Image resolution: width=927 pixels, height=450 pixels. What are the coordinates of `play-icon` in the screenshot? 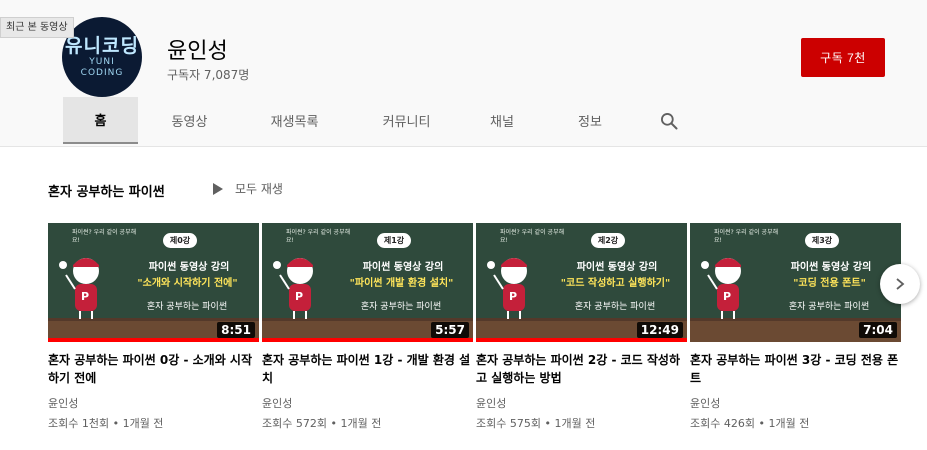 It's located at (218, 188).